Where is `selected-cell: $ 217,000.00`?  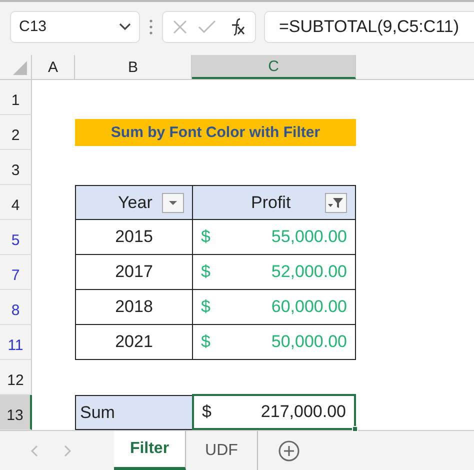
selected-cell: $ 217,000.00 is located at coordinates (274, 412).